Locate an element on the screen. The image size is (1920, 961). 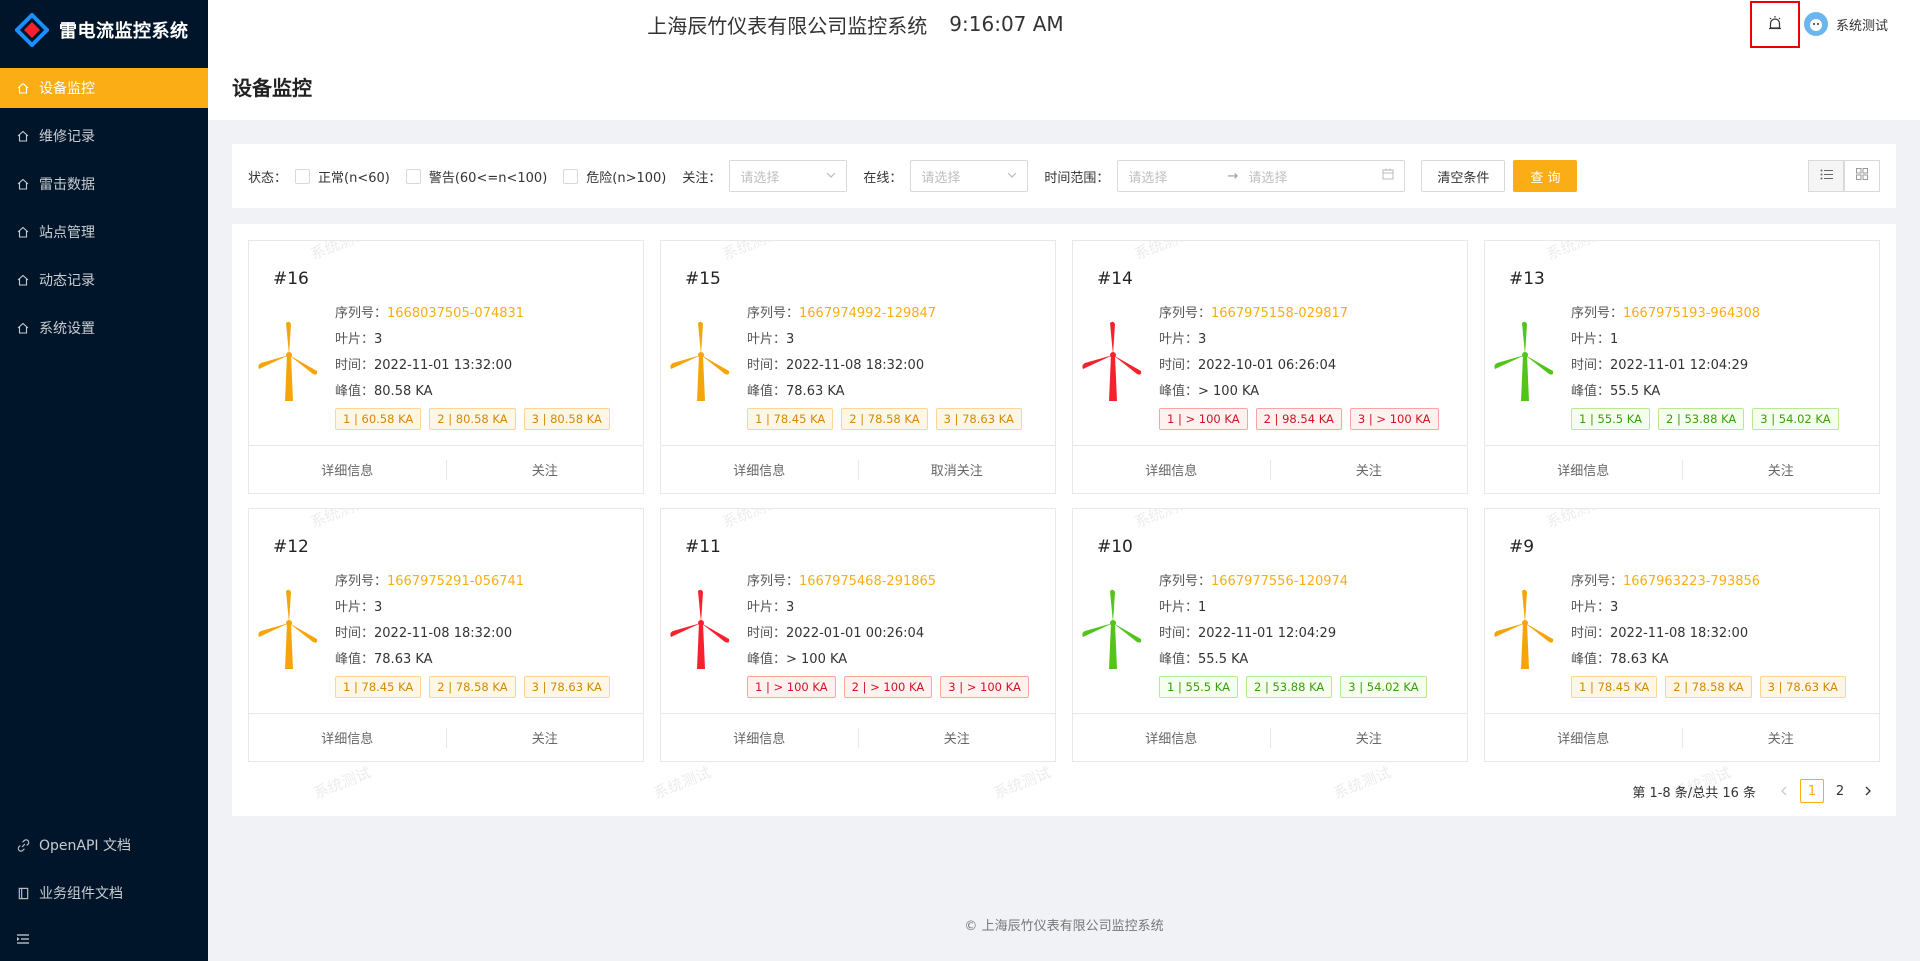
follow-select-placeholder: 请选择 is located at coordinates (760, 178).